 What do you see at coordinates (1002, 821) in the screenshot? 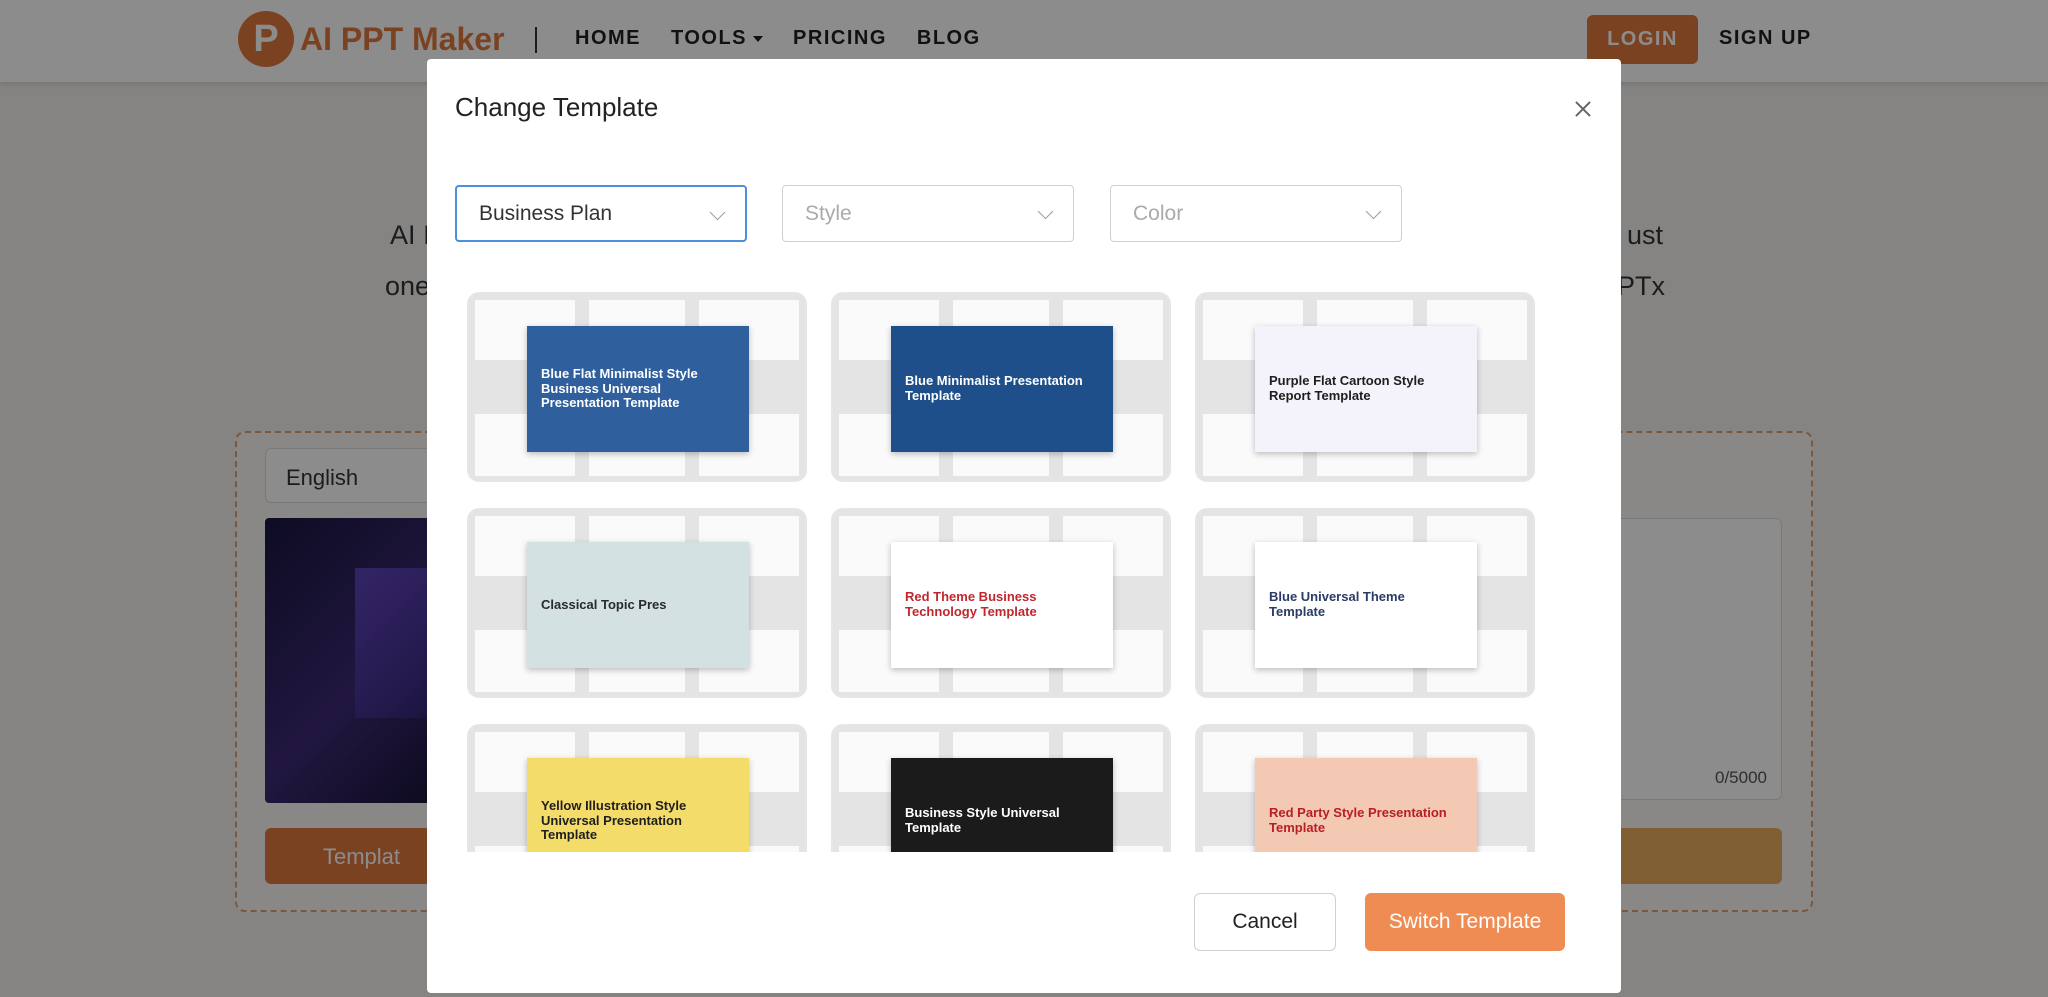
I see `template-title: Business Style Universal Template` at bounding box center [1002, 821].